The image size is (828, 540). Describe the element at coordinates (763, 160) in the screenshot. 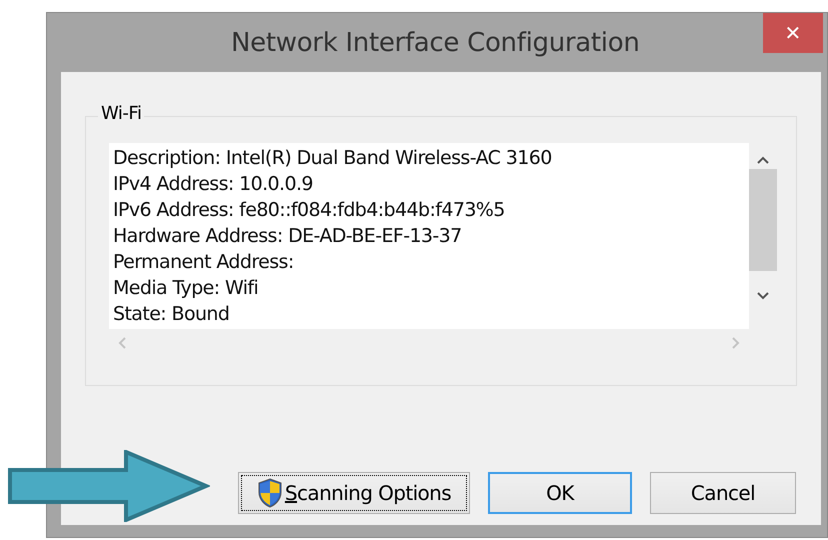

I see `chevron-up-icon` at that location.